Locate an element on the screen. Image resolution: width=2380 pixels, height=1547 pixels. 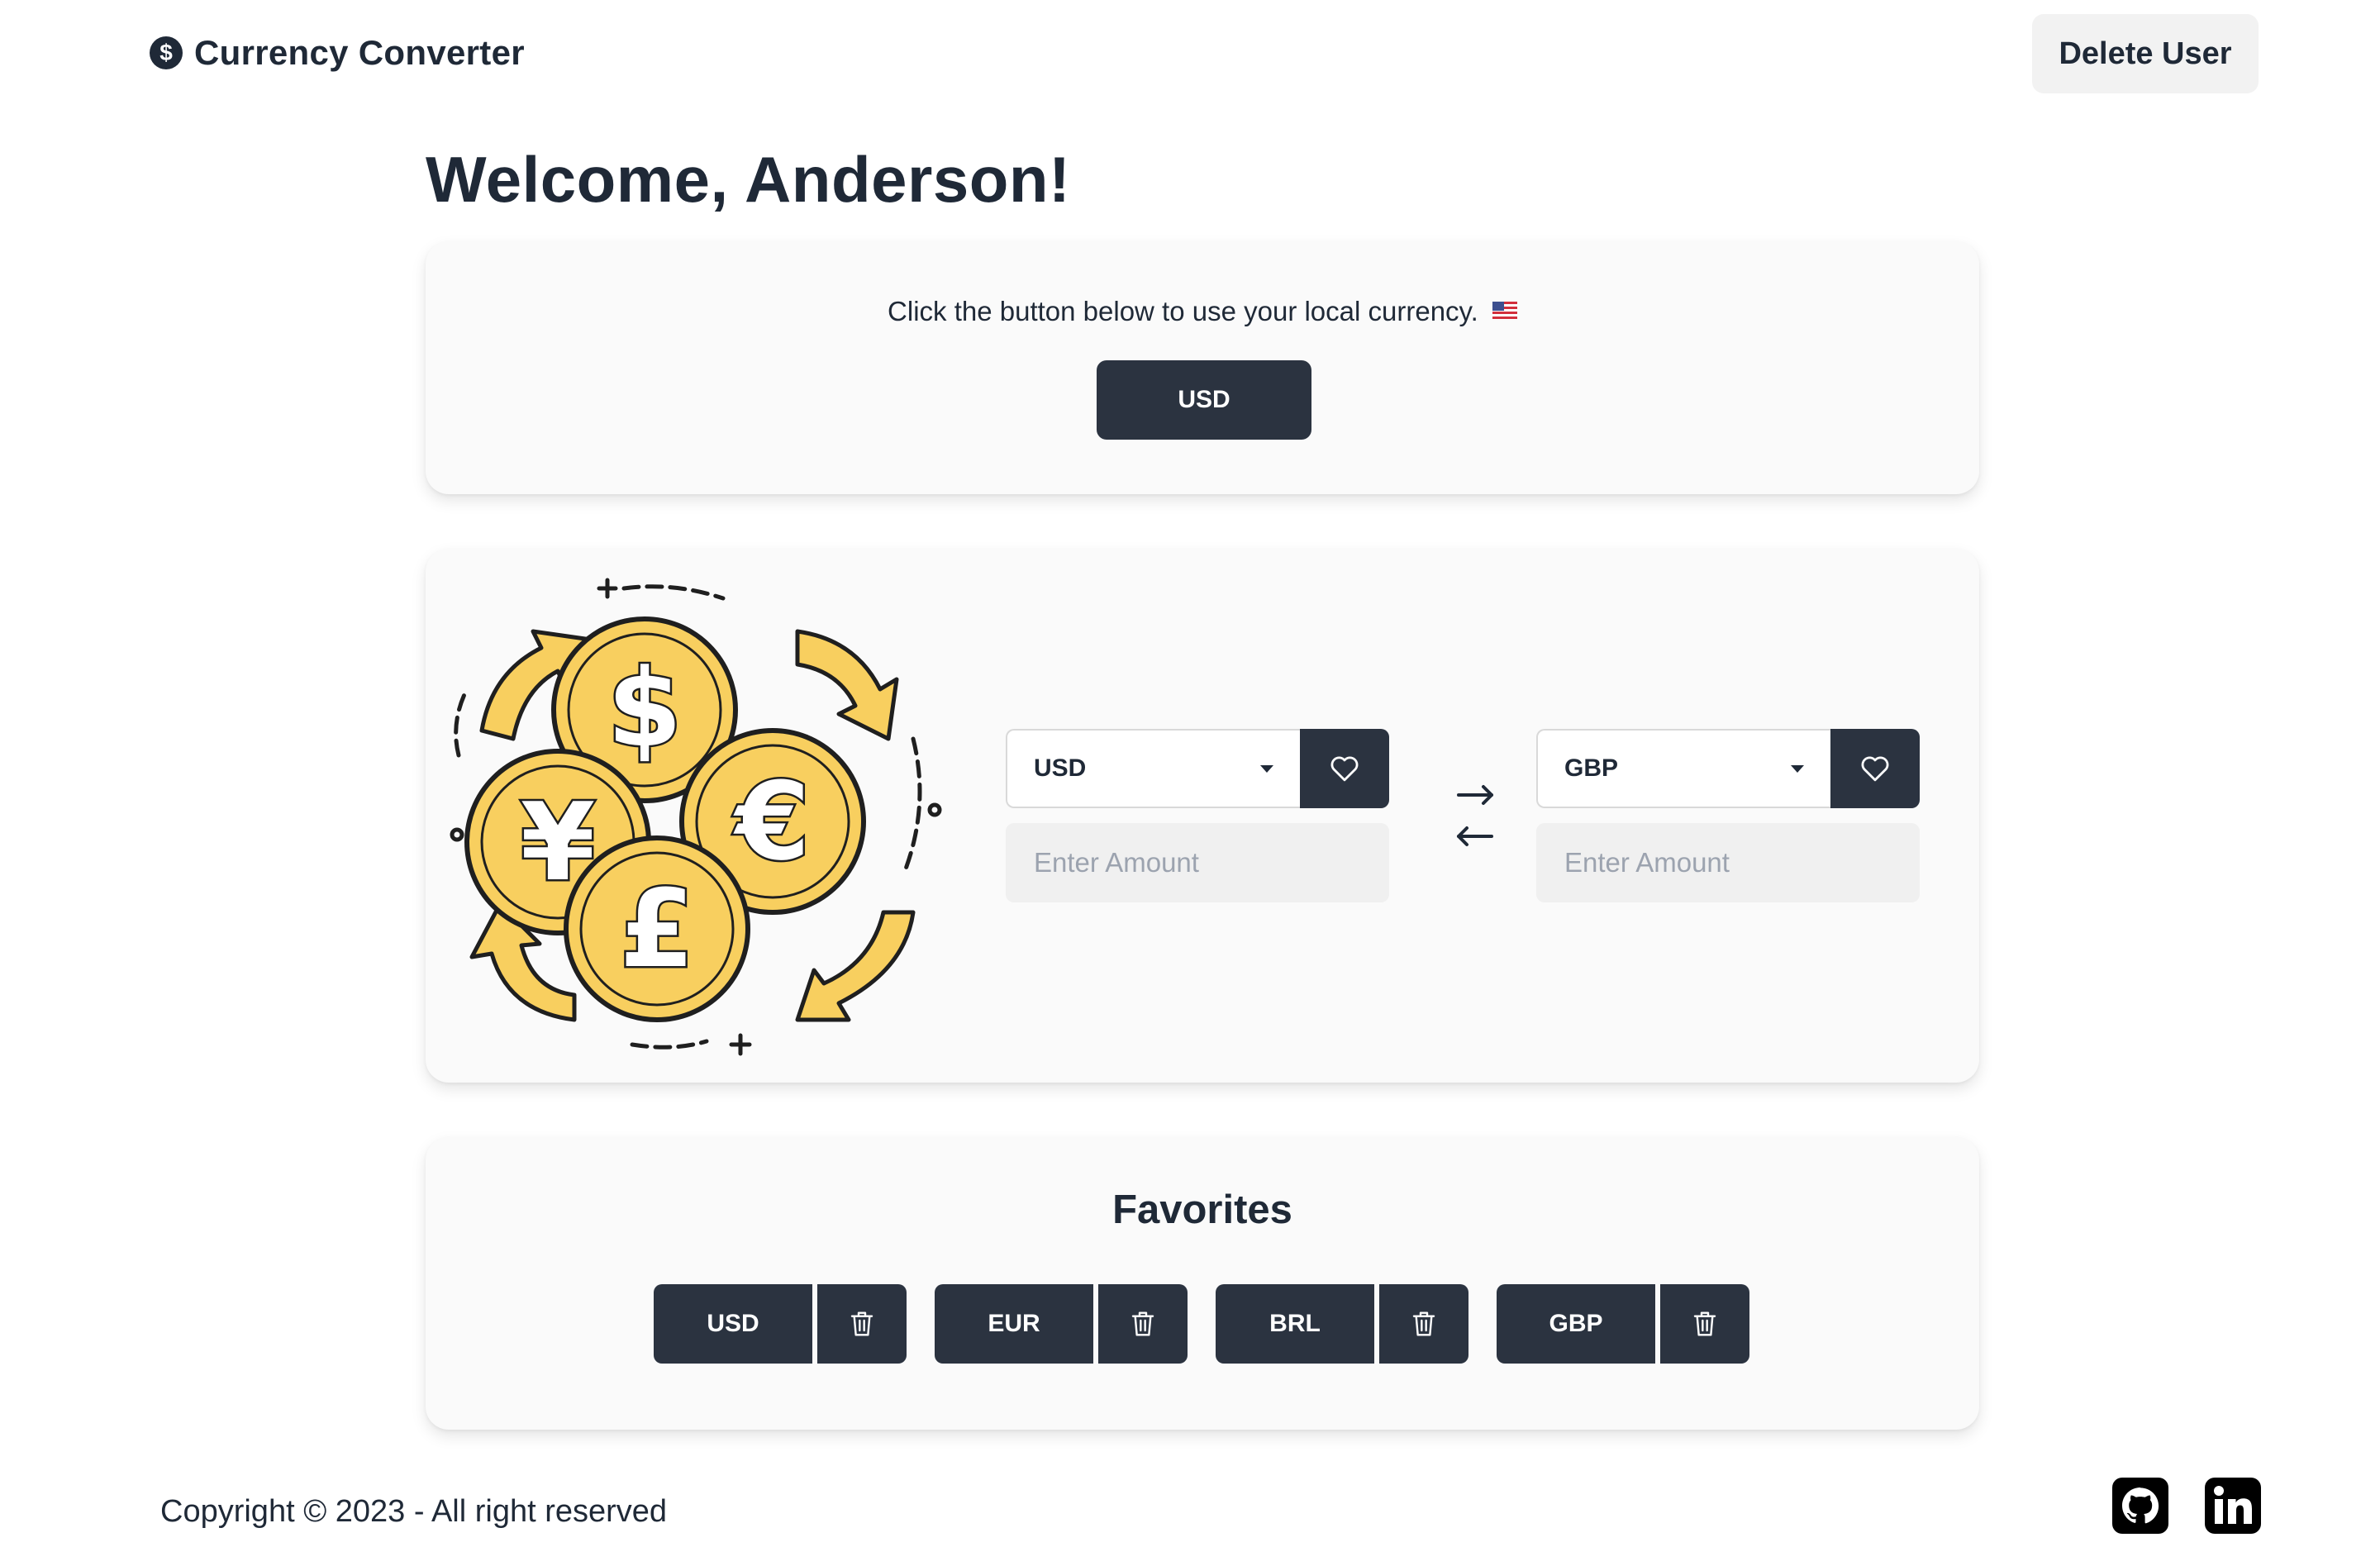
from-currency-select: USD is located at coordinates (1153, 768).